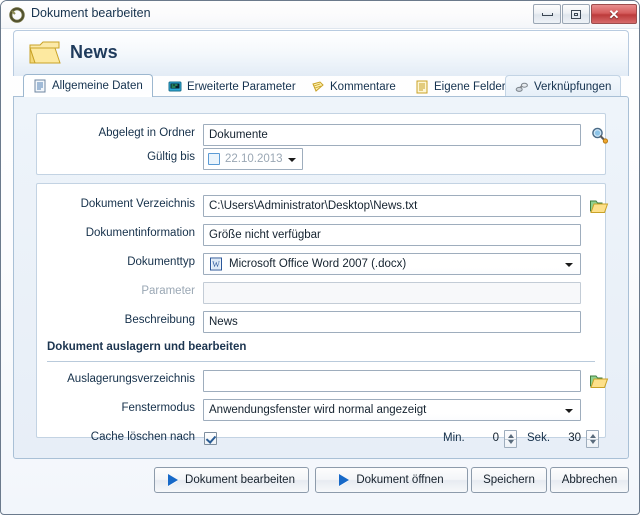 The image size is (640, 515). I want to click on row-auslagerungsverzeichnis: Auslagerungsverzeichnis, so click(323, 381).